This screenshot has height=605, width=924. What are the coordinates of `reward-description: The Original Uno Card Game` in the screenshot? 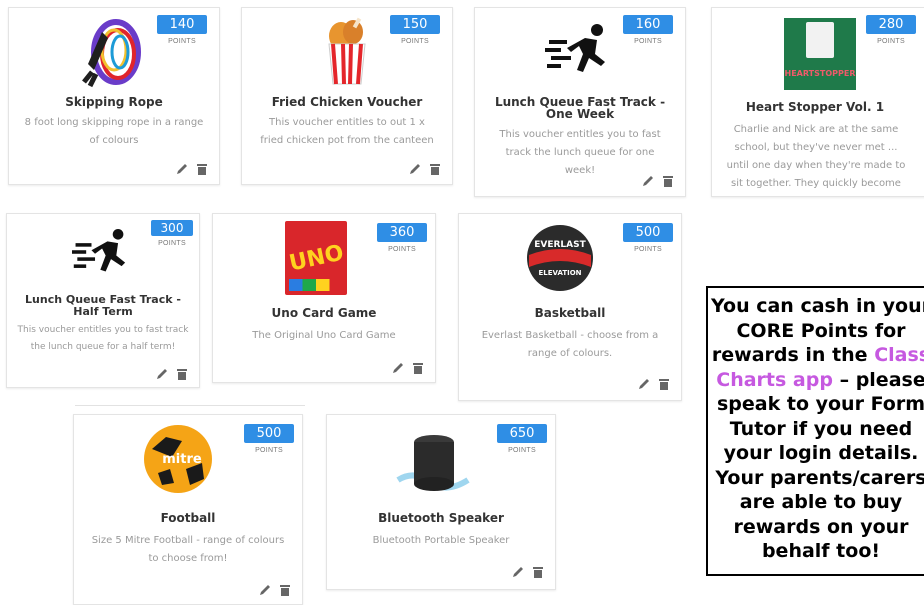 It's located at (324, 335).